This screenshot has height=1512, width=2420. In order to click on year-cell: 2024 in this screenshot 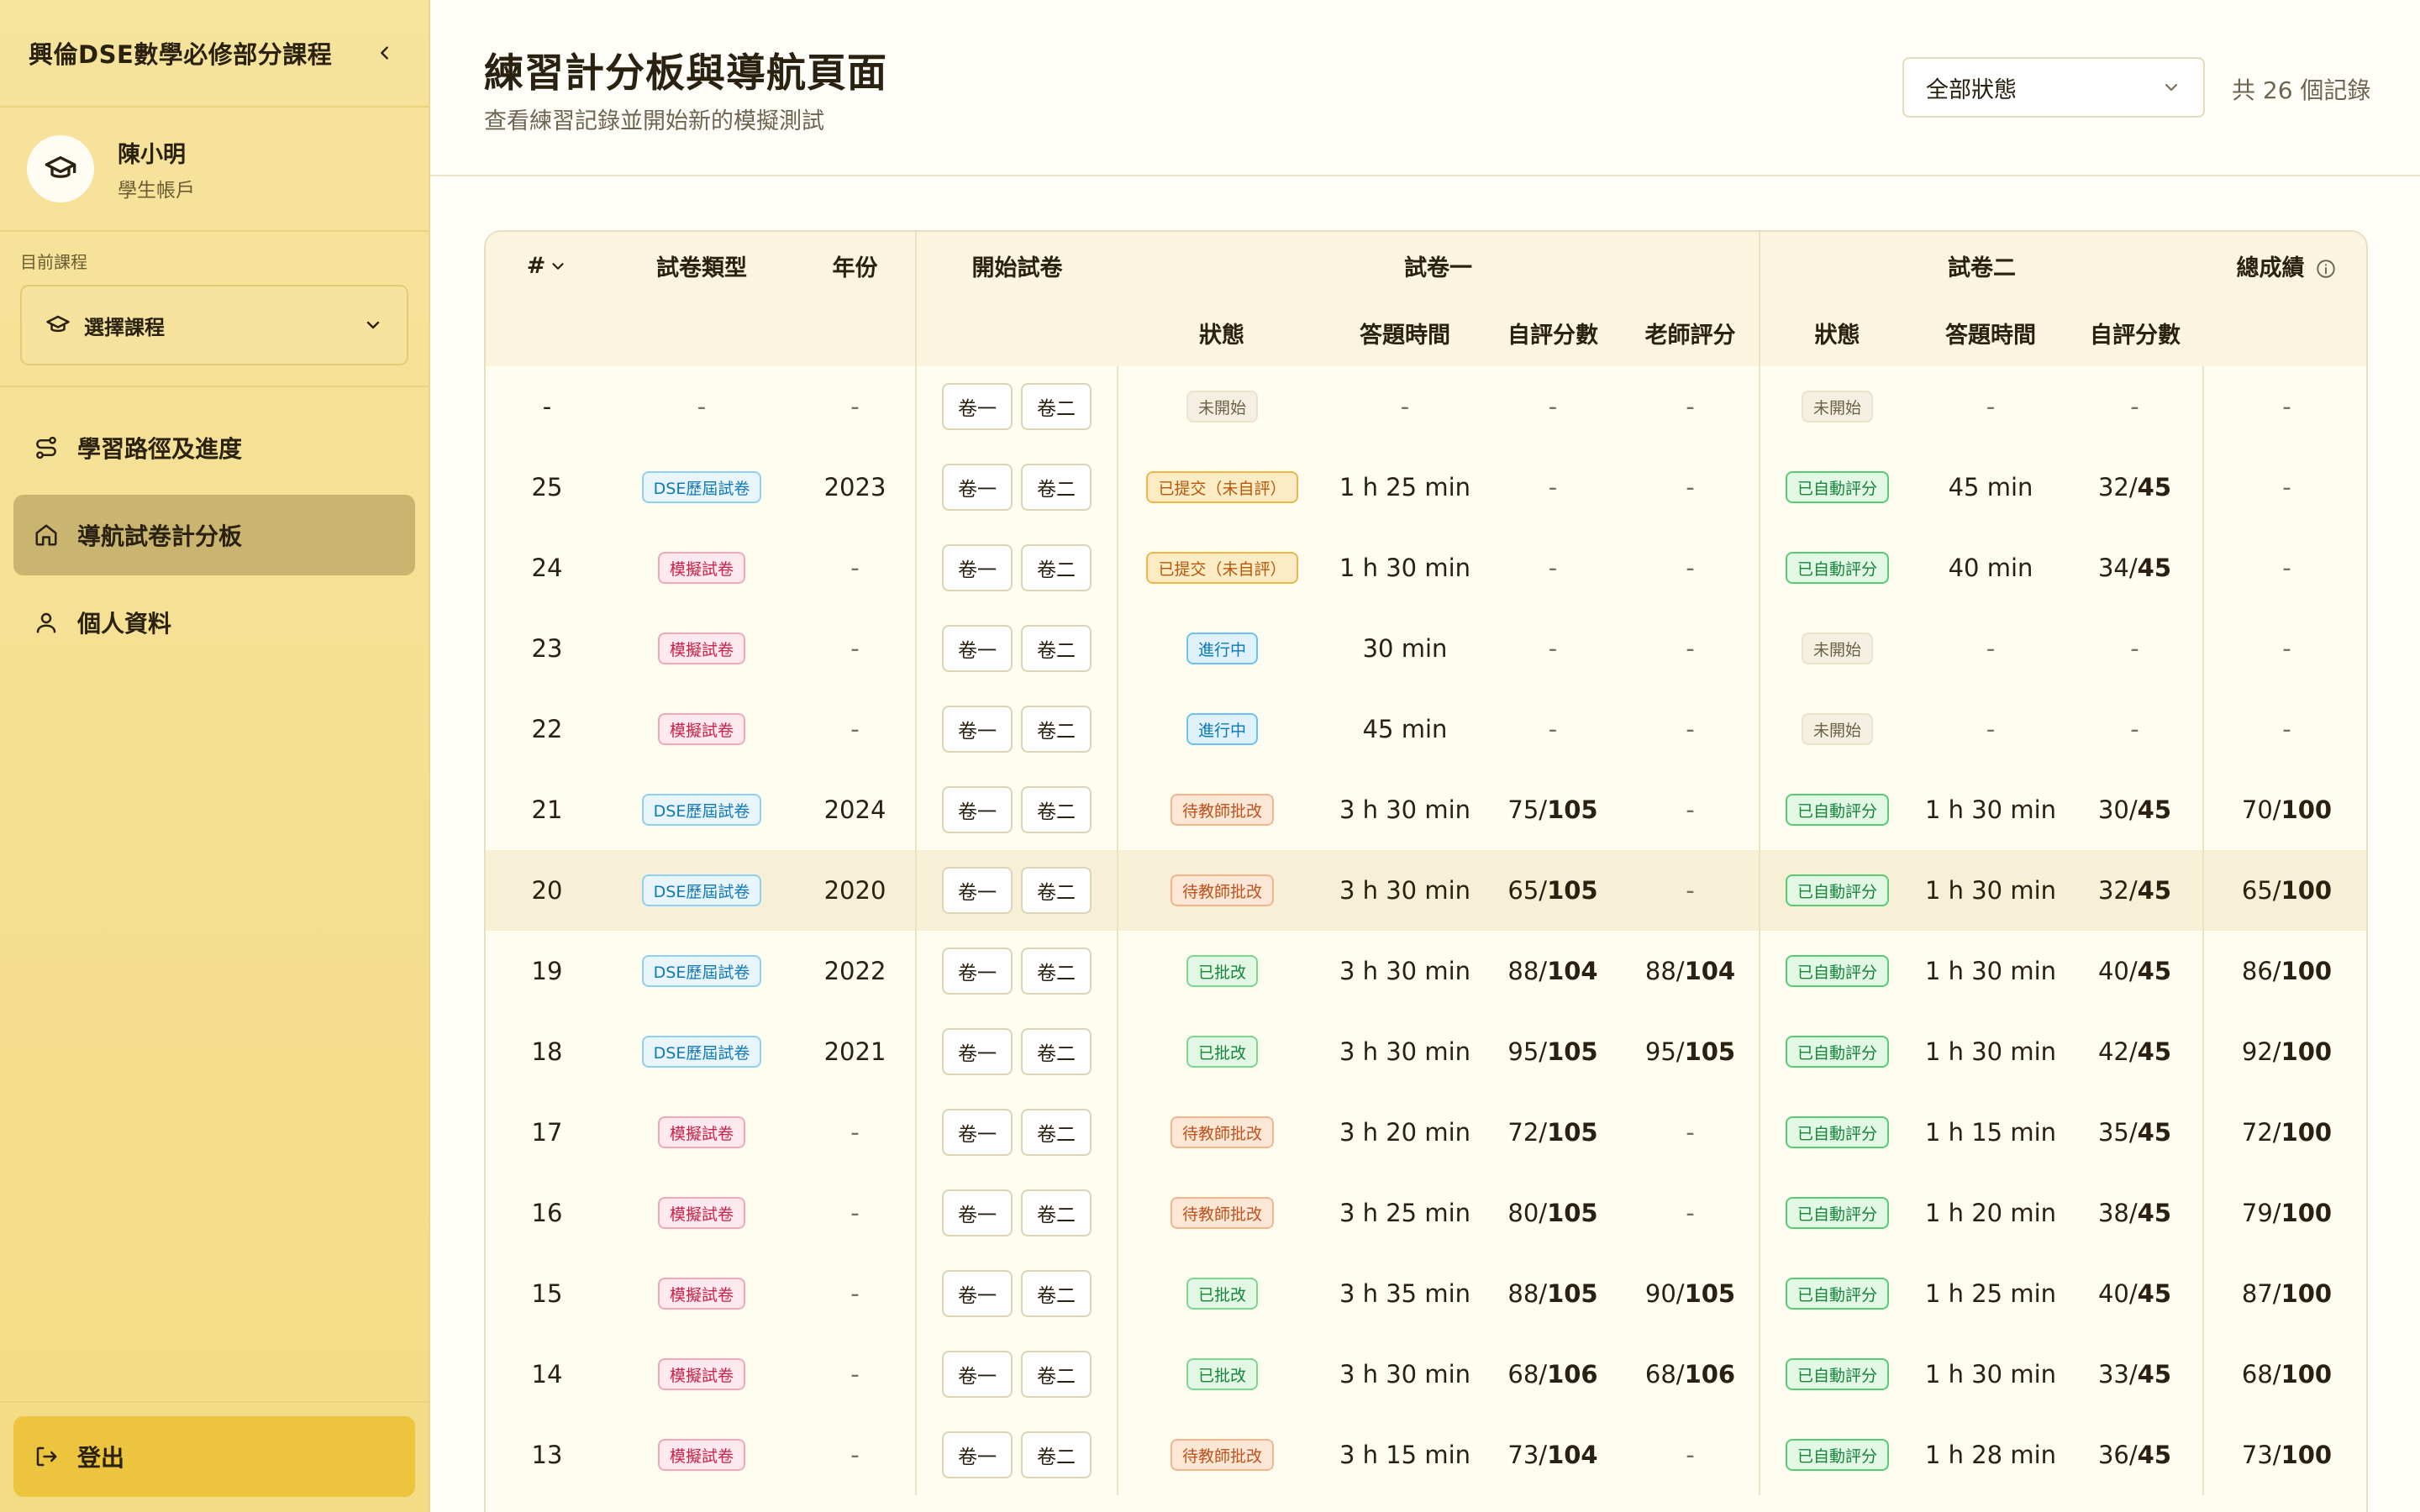, I will do `click(856, 809)`.